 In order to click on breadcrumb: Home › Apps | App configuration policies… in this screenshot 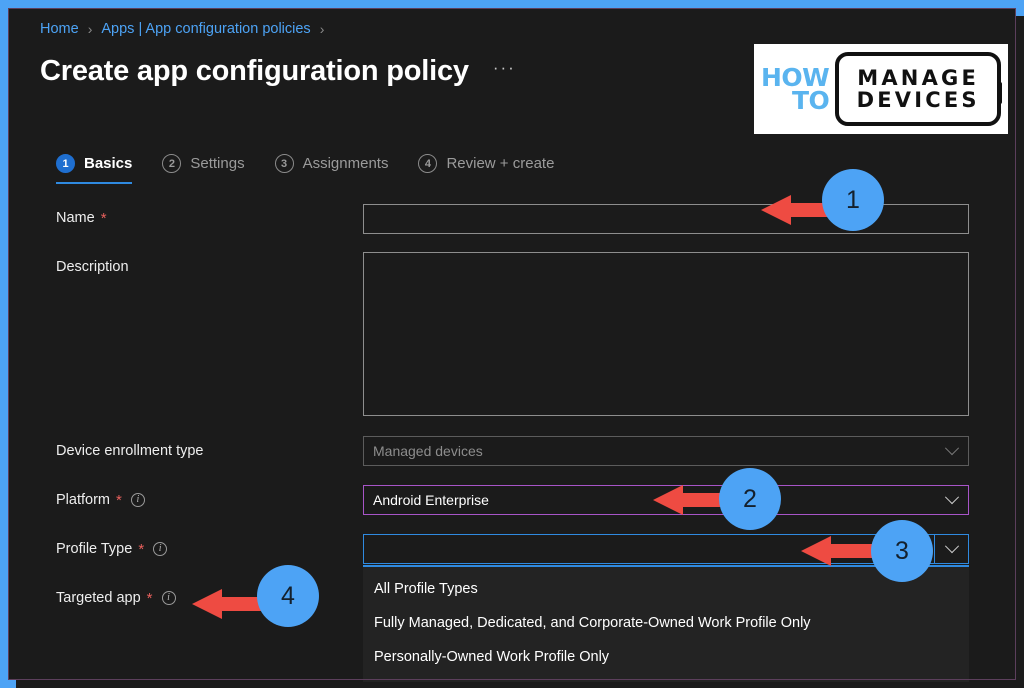, I will do `click(186, 29)`.